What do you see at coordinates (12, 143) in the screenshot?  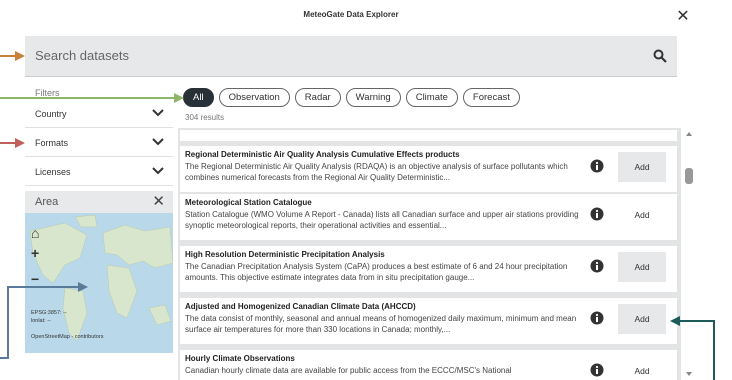 I see `arrow-formats` at bounding box center [12, 143].